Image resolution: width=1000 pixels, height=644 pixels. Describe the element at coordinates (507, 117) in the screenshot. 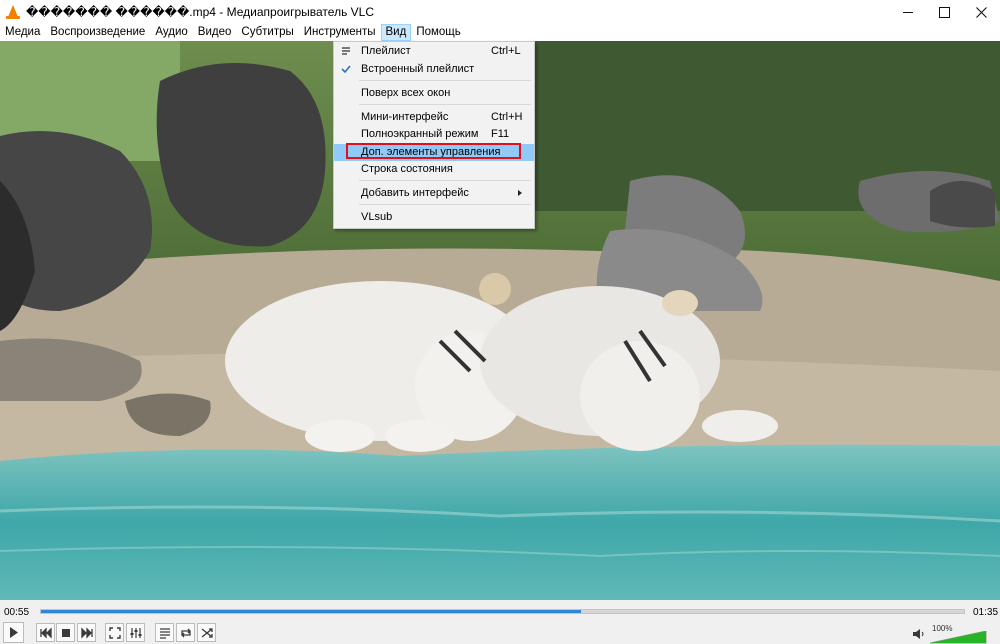

I see `menu-item-shortcut: Ctrl+H` at that location.